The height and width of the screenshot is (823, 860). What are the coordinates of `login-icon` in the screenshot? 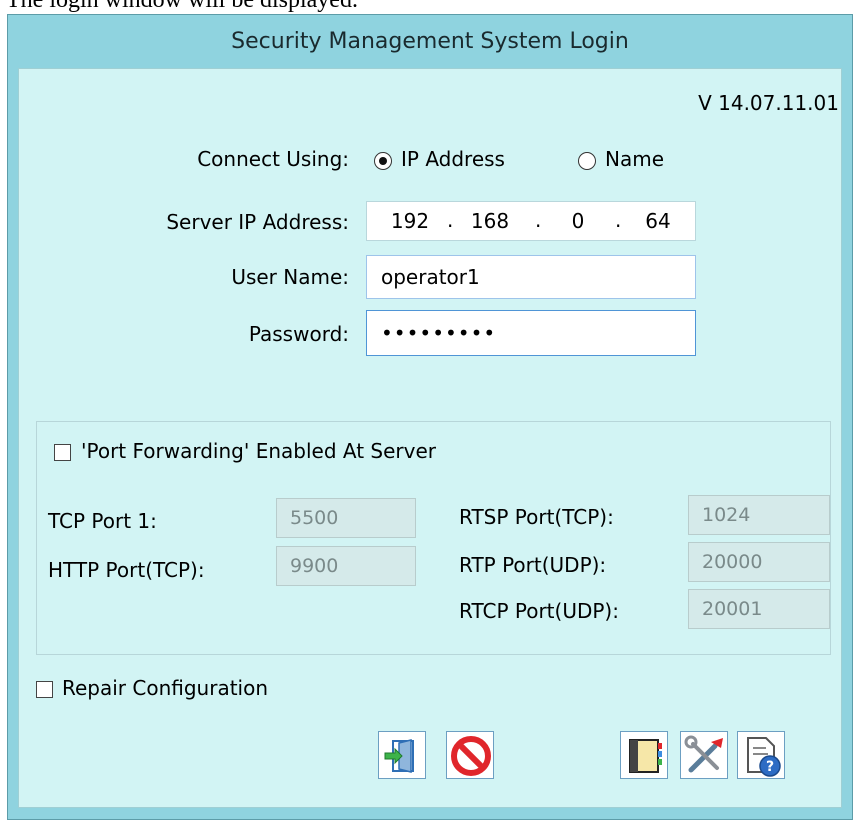 It's located at (399, 756).